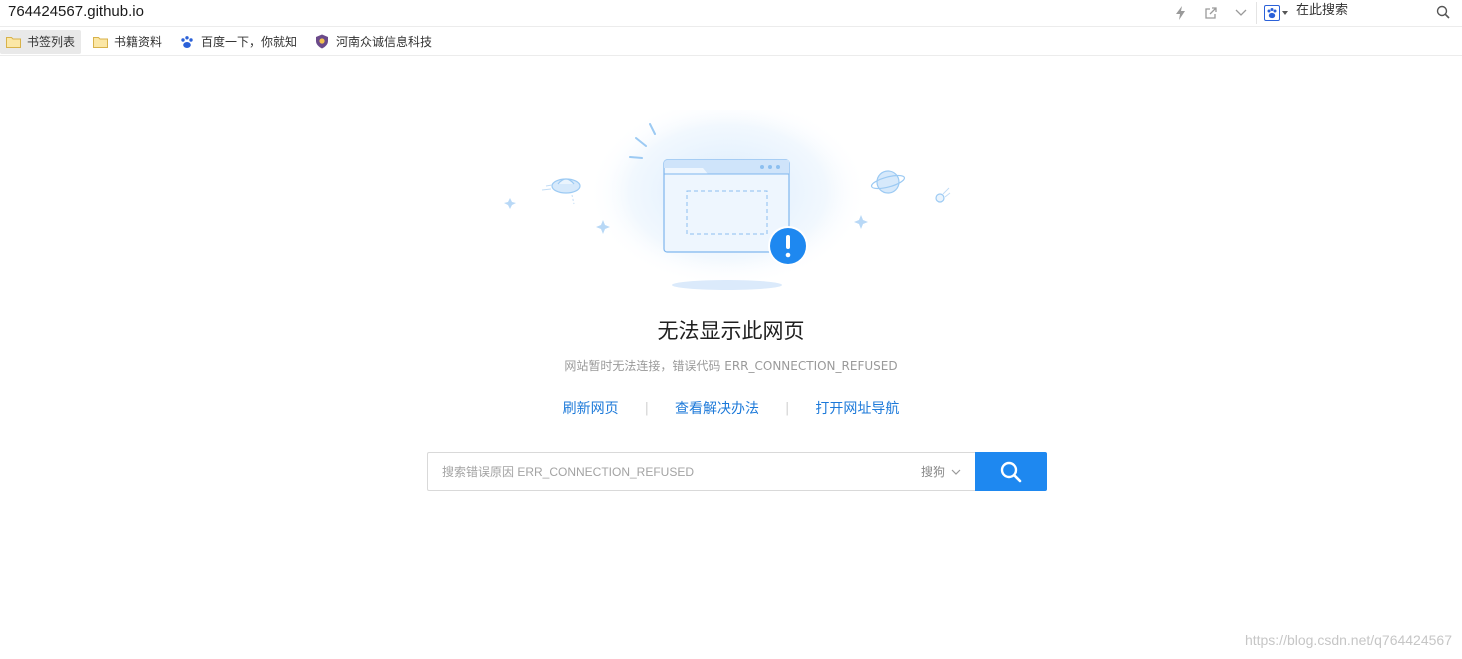 This screenshot has height=659, width=1462. What do you see at coordinates (932, 472) in the screenshot?
I see `search-engine-label: 搜狗` at bounding box center [932, 472].